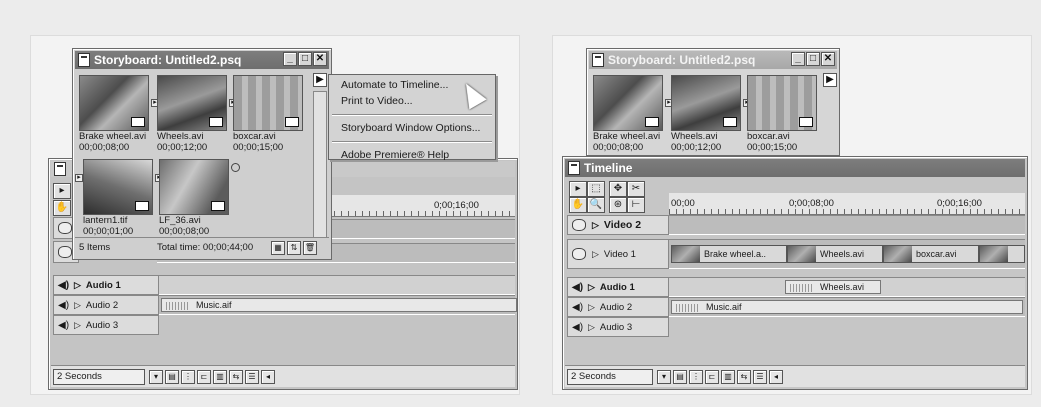 This screenshot has width=1041, height=407. What do you see at coordinates (235, 167) in the screenshot?
I see `end-marker-icon` at bounding box center [235, 167].